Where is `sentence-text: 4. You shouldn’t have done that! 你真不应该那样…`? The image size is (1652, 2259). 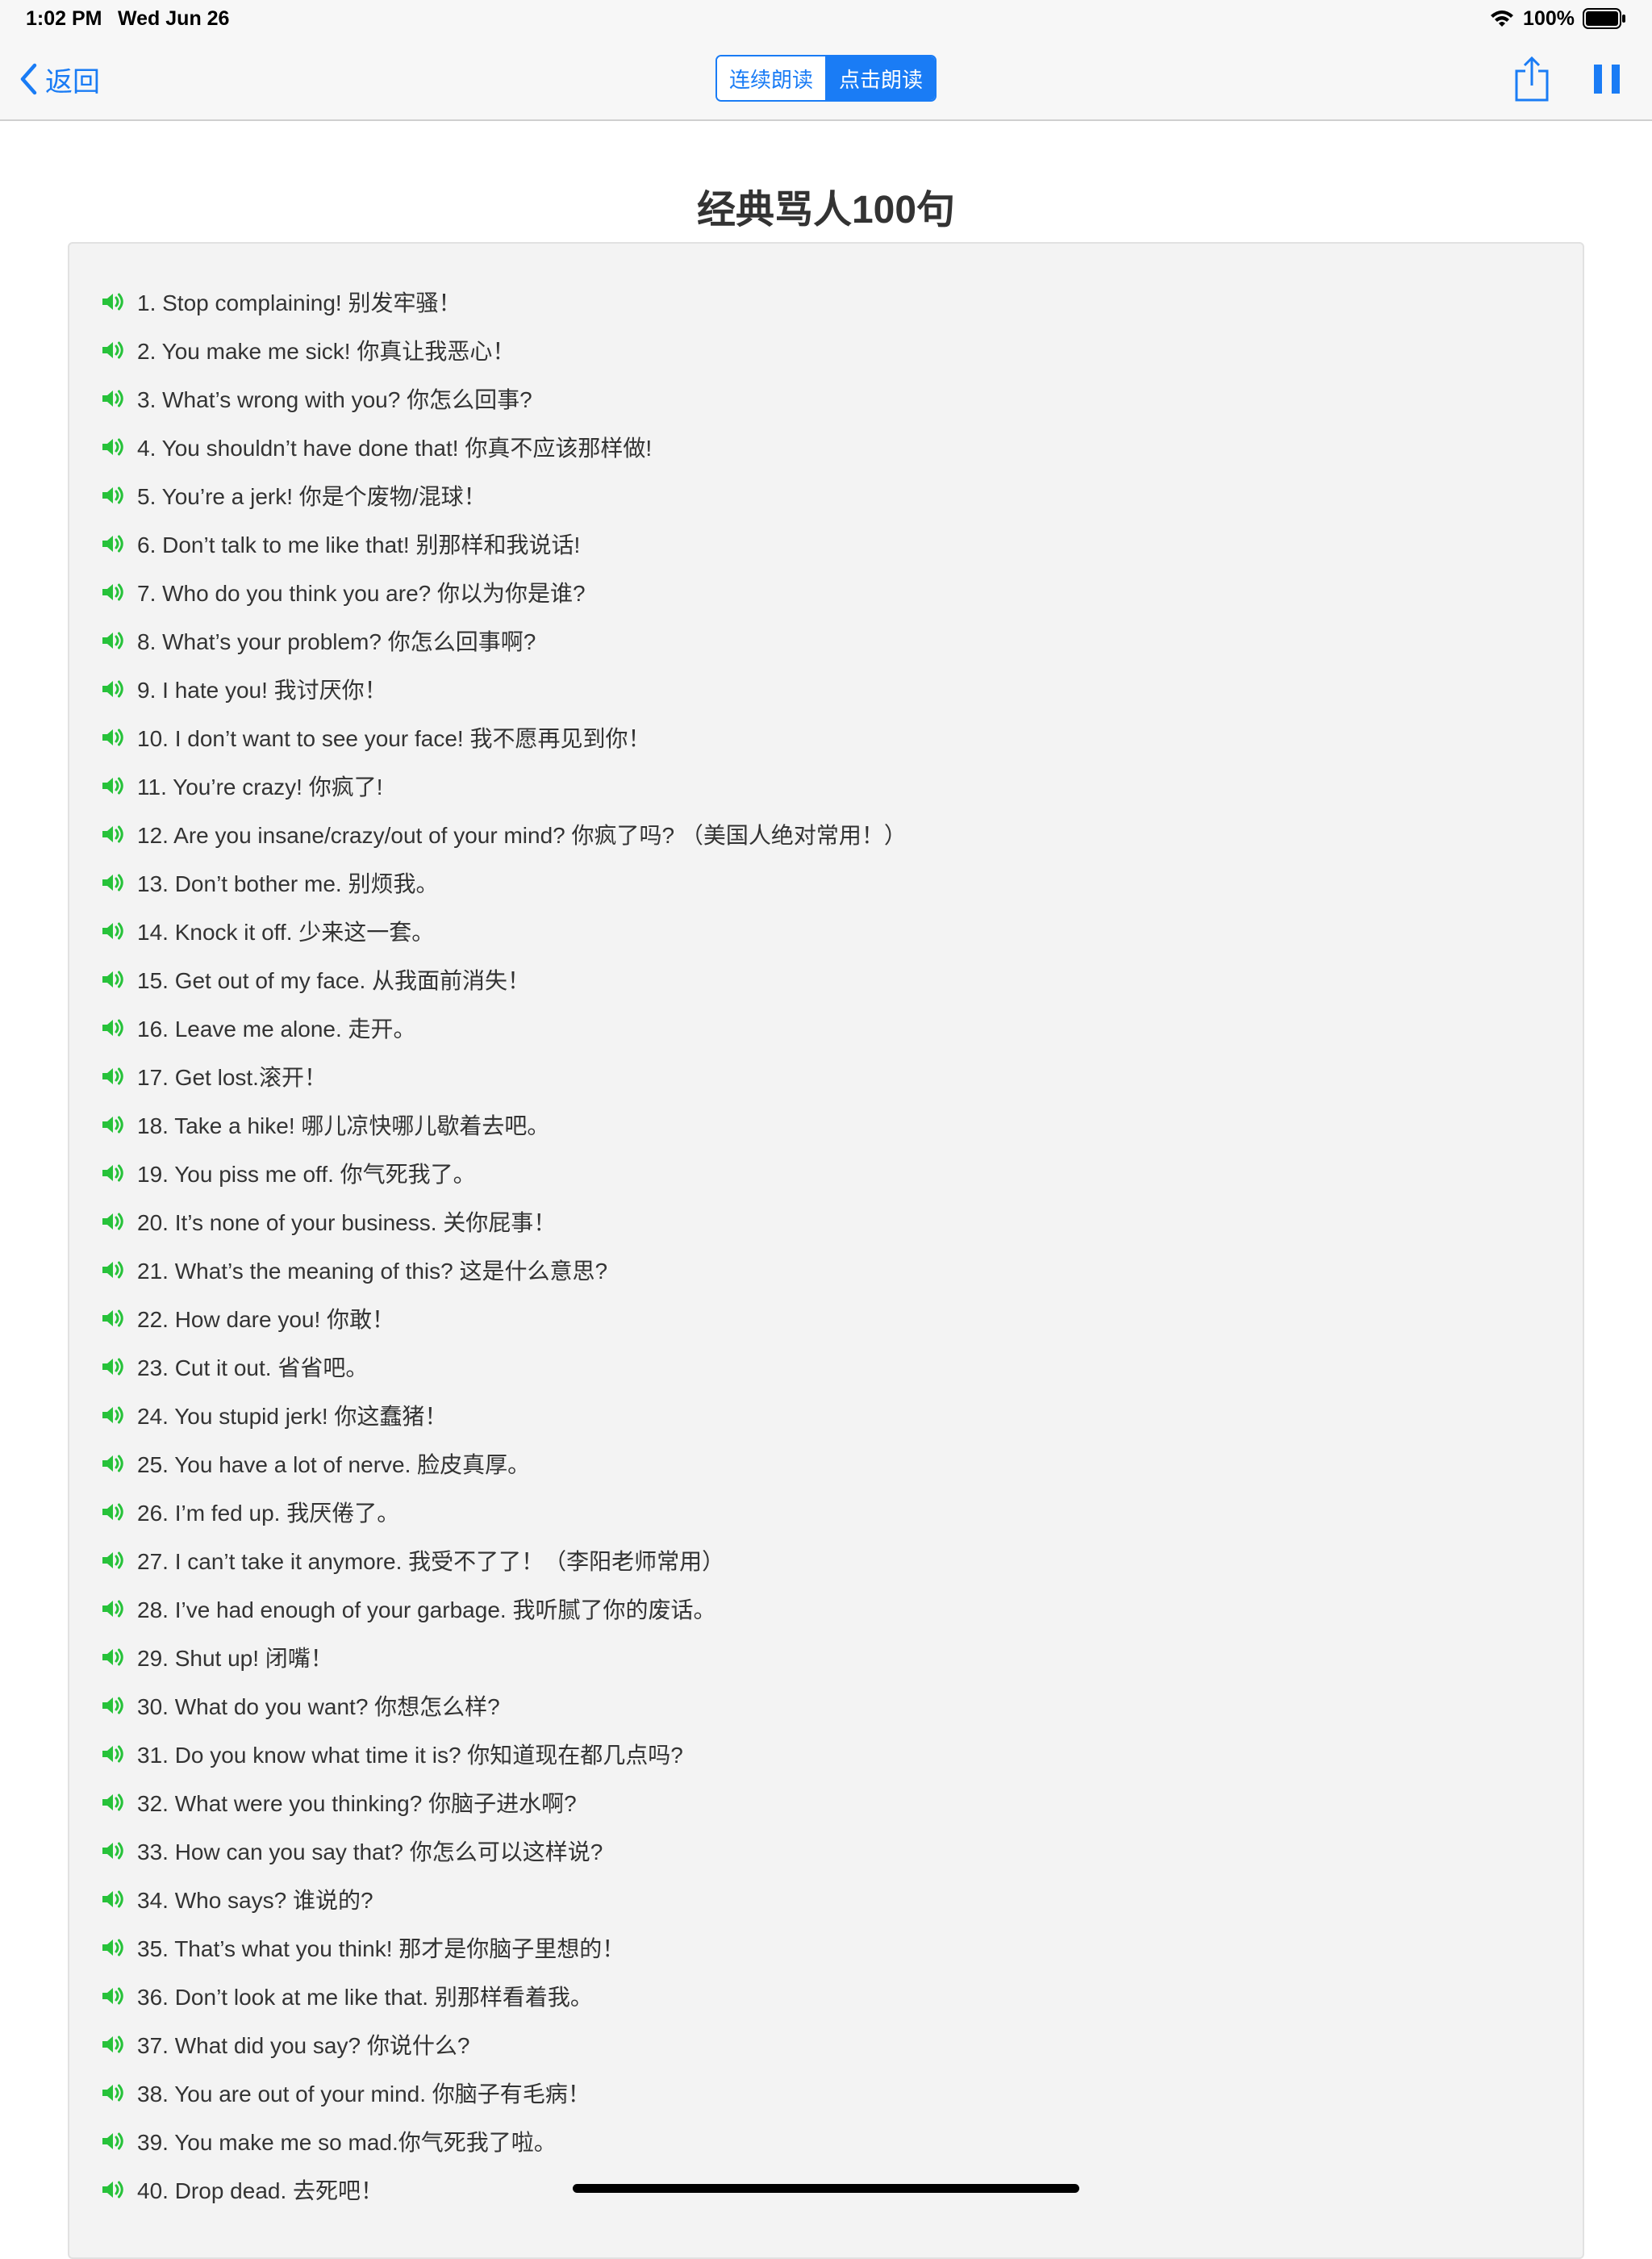
sentence-text: 4. You shouldn’t have done that! 你真不应该那样… is located at coordinates (395, 448).